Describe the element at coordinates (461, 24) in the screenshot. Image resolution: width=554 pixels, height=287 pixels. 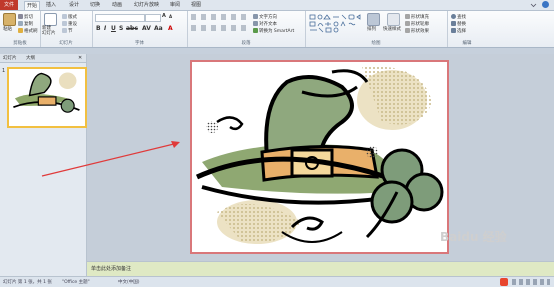
I see `replace-label: 替换` at that location.